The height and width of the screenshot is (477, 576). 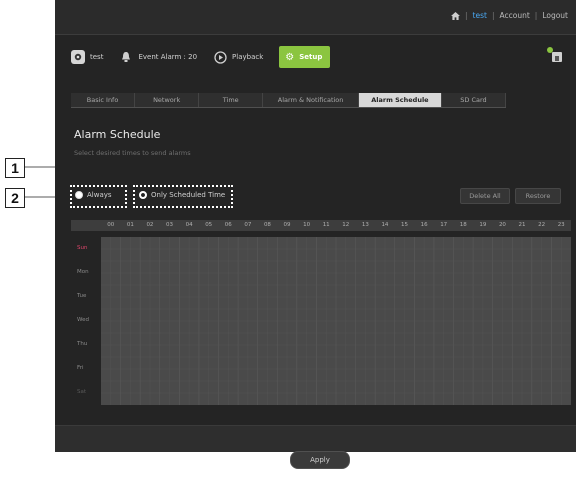 I want to click on hour-label: 02, so click(x=150, y=225).